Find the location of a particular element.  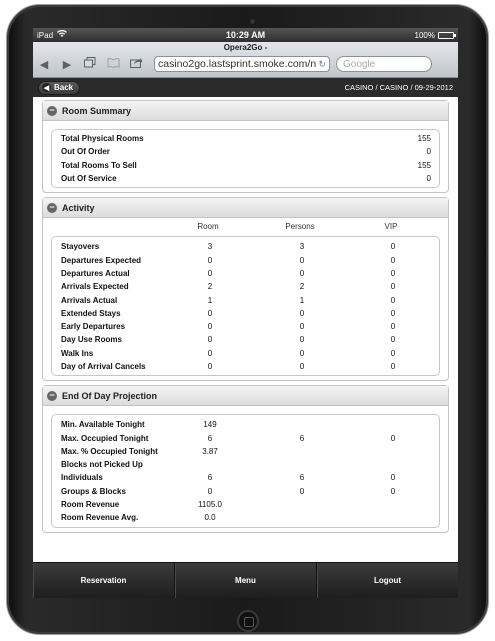

column-header: Persons is located at coordinates (300, 227).